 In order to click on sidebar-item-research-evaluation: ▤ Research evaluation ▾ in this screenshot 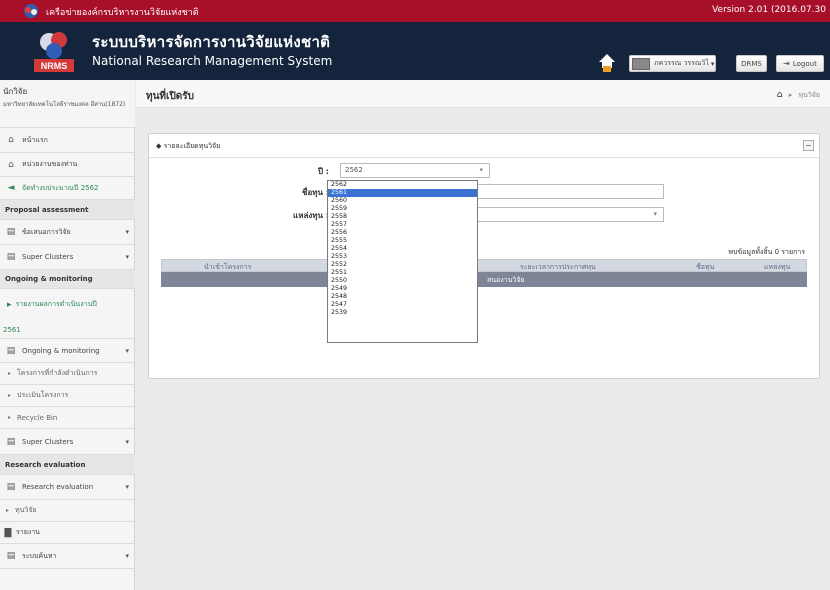, I will do `click(67, 487)`.